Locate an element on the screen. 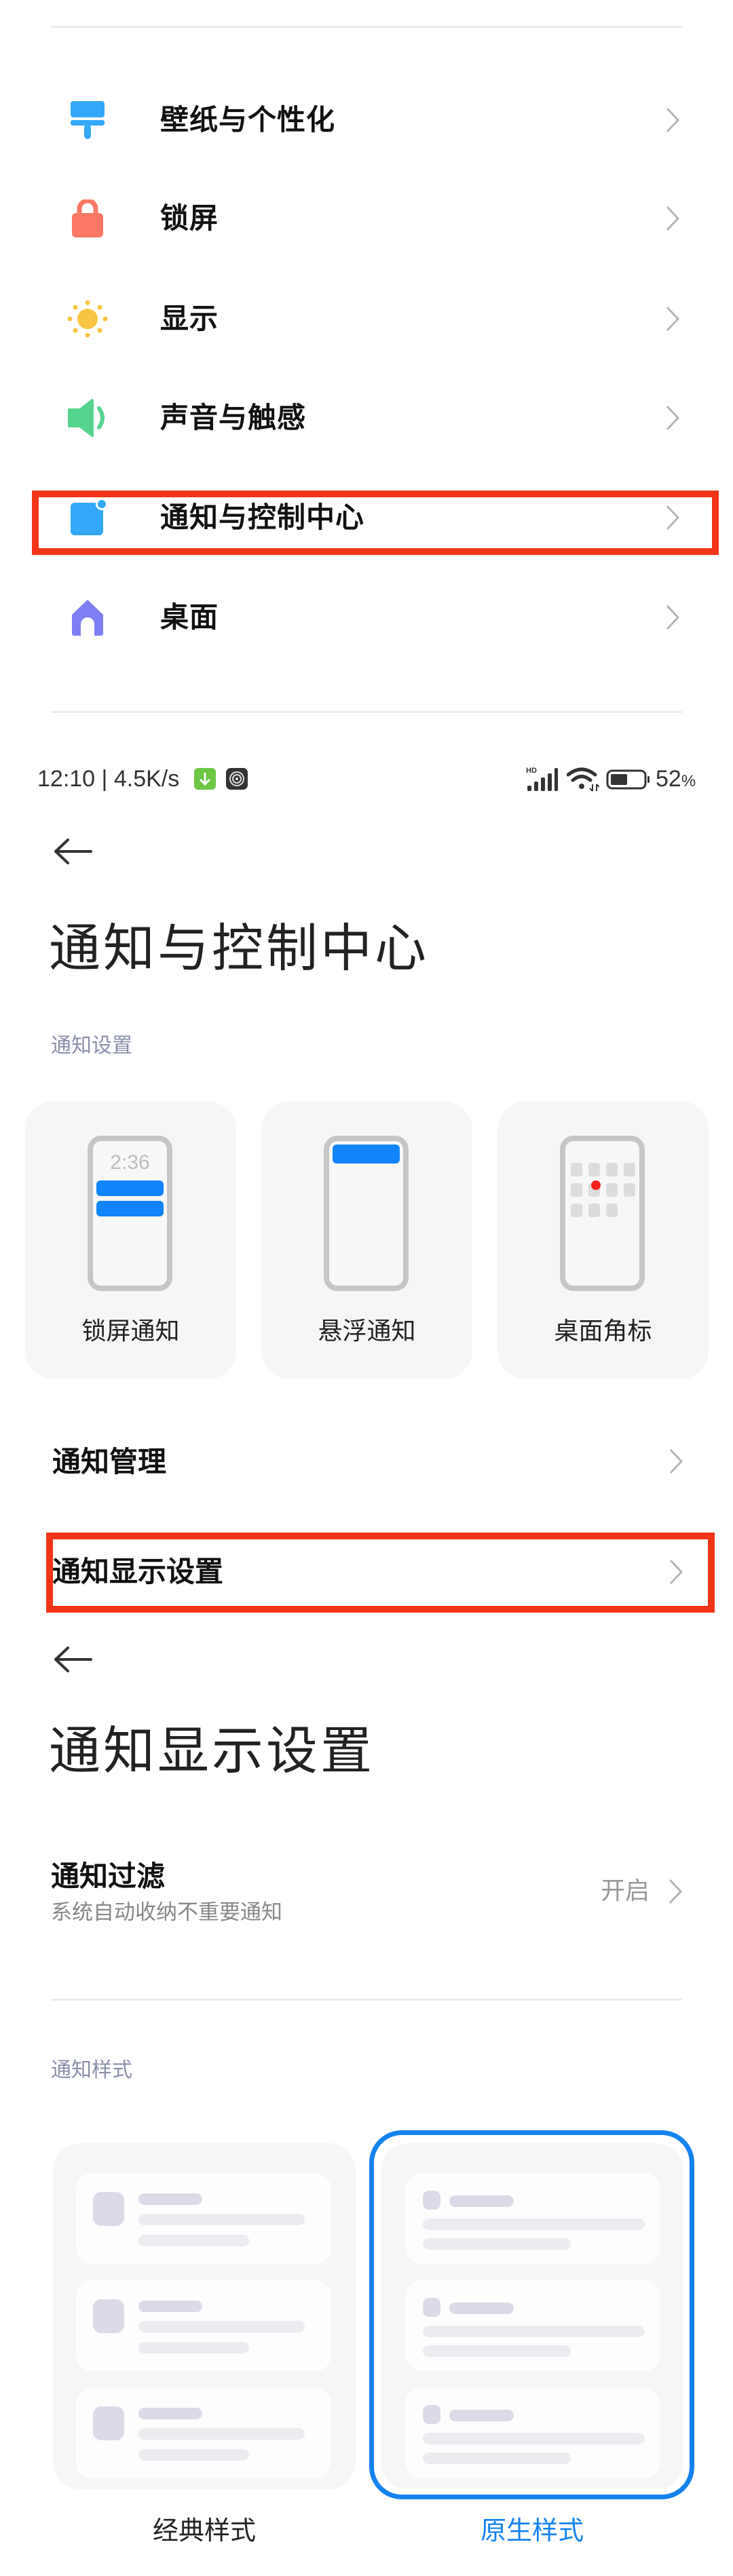  card-app-badges: 桌面角标 is located at coordinates (603, 1240).